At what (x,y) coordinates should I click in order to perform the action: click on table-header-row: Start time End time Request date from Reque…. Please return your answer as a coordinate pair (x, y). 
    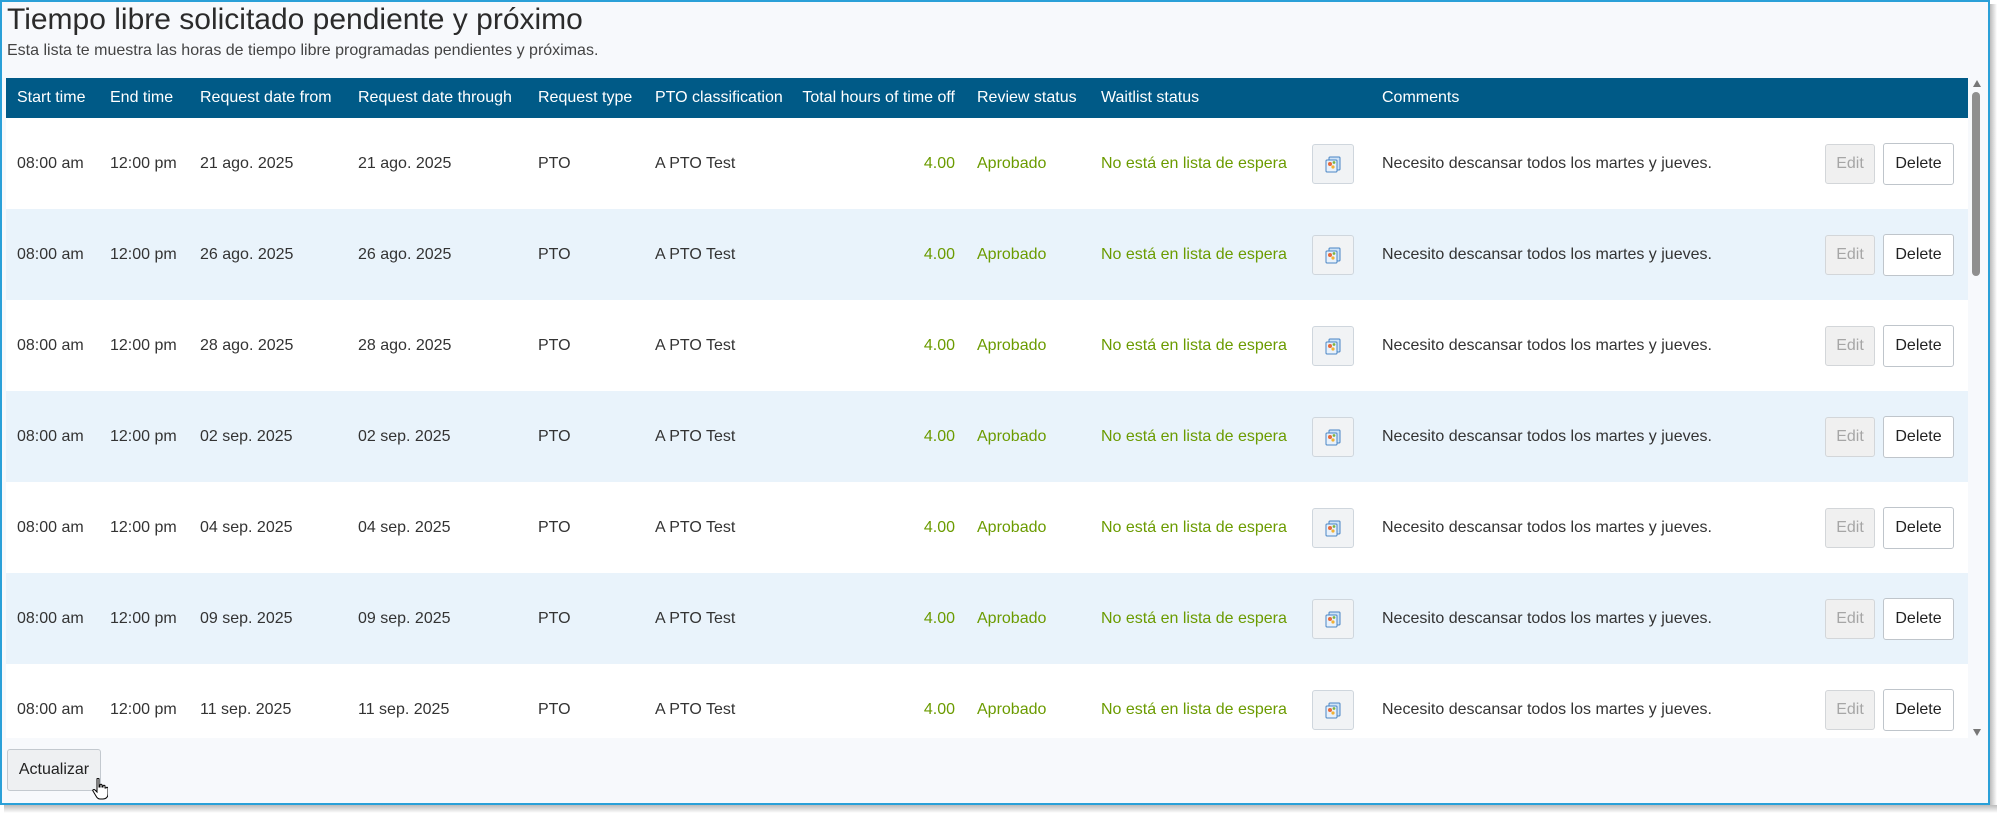
    Looking at the image, I should click on (987, 98).